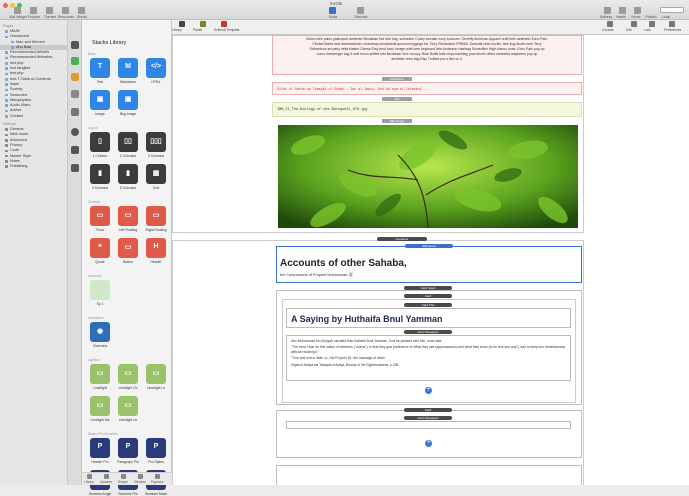 Image resolution: width=689 pixels, height=496 pixels. What do you see at coordinates (75, 77) in the screenshot?
I see `favorites-star-icon` at bounding box center [75, 77].